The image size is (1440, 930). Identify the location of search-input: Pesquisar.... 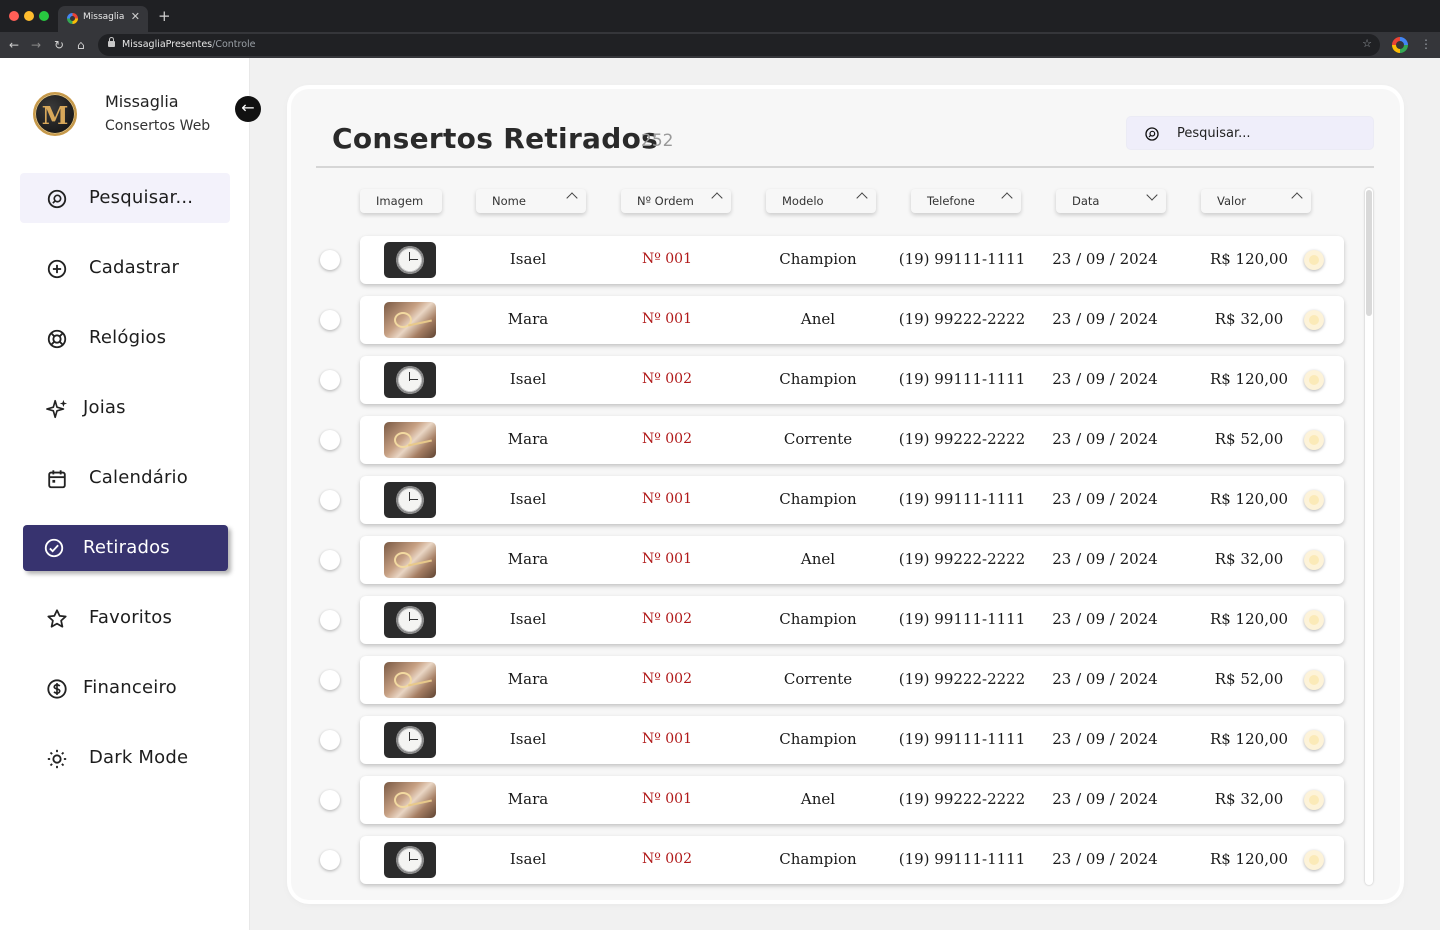
(1250, 133).